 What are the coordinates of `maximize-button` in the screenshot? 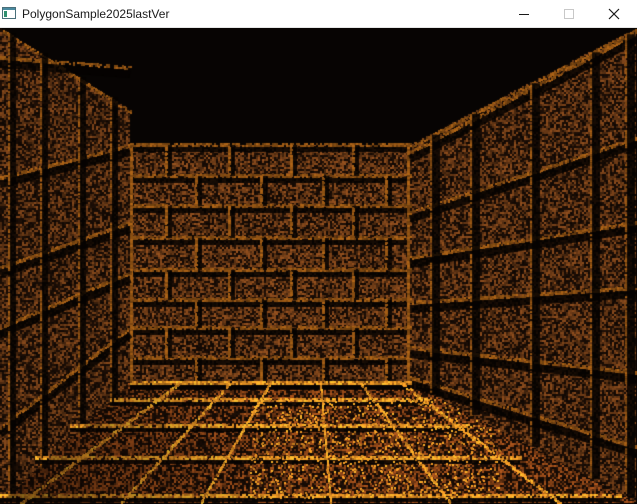 It's located at (570, 14).